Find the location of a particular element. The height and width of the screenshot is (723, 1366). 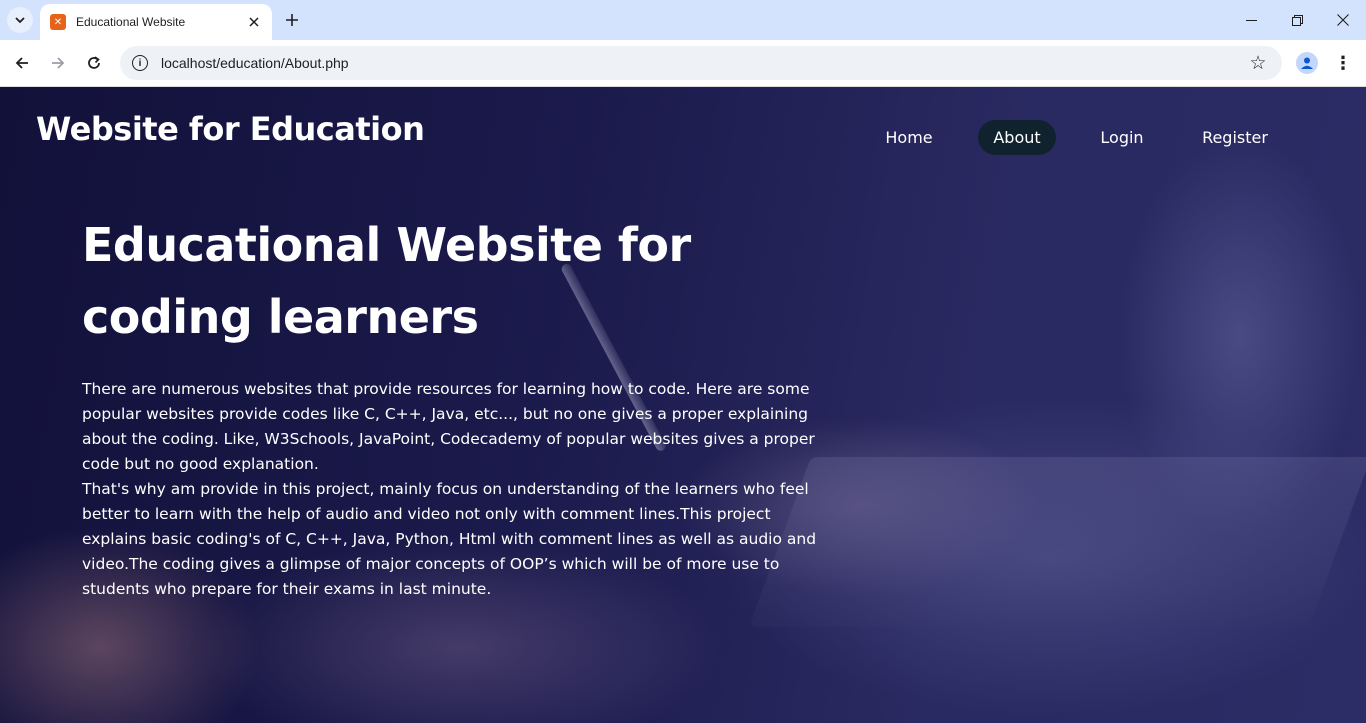

new-tab-button is located at coordinates (292, 20).